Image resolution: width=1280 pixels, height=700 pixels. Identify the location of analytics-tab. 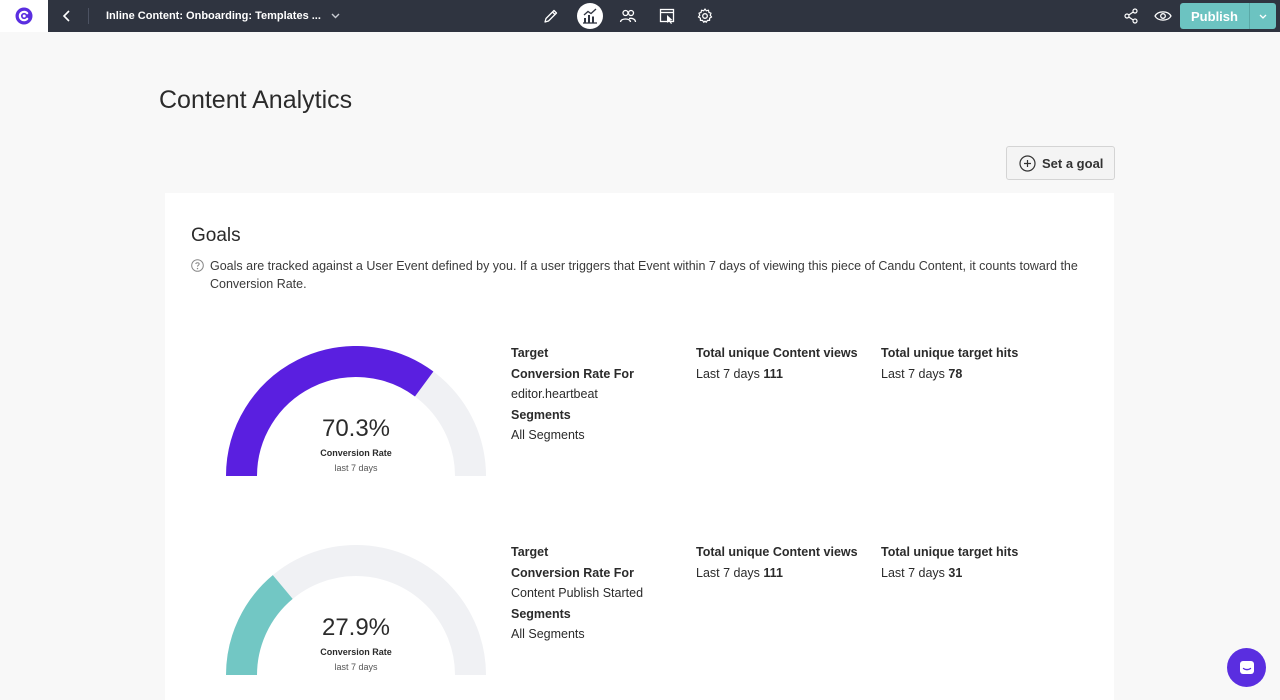
(589, 16).